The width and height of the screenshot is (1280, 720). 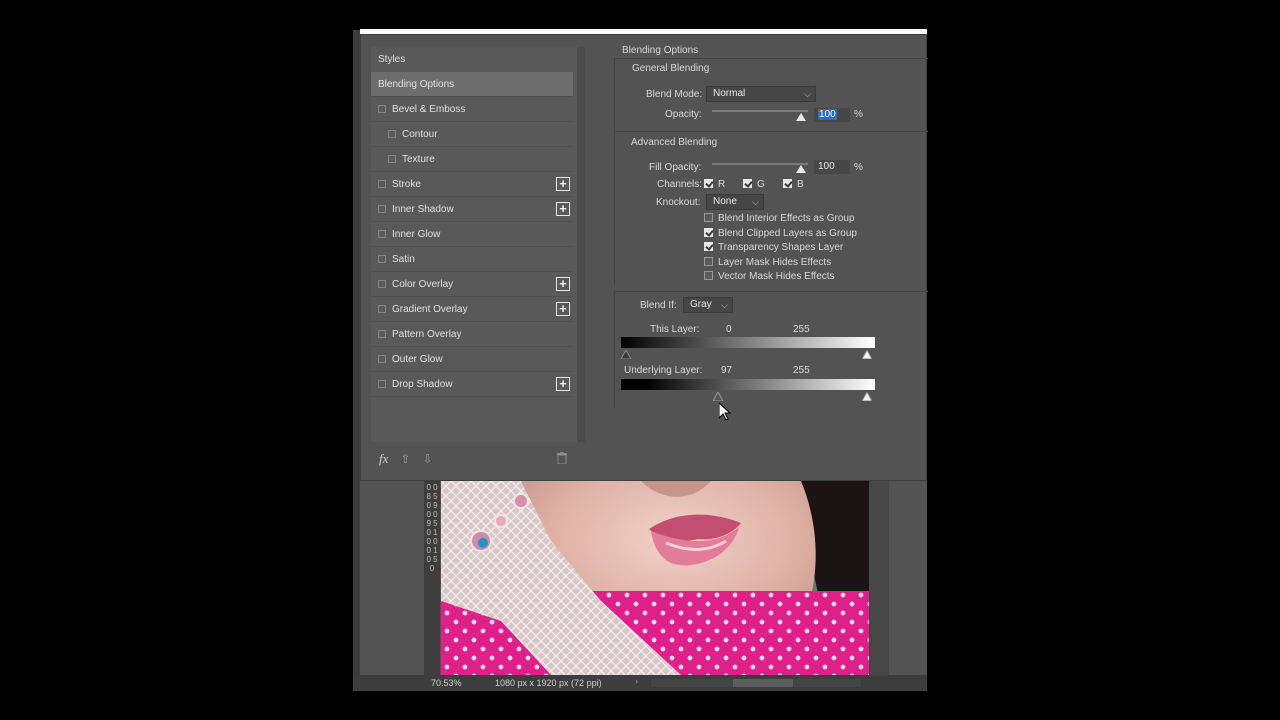 I want to click on chevron-down-icon: ⌵, so click(x=724, y=305).